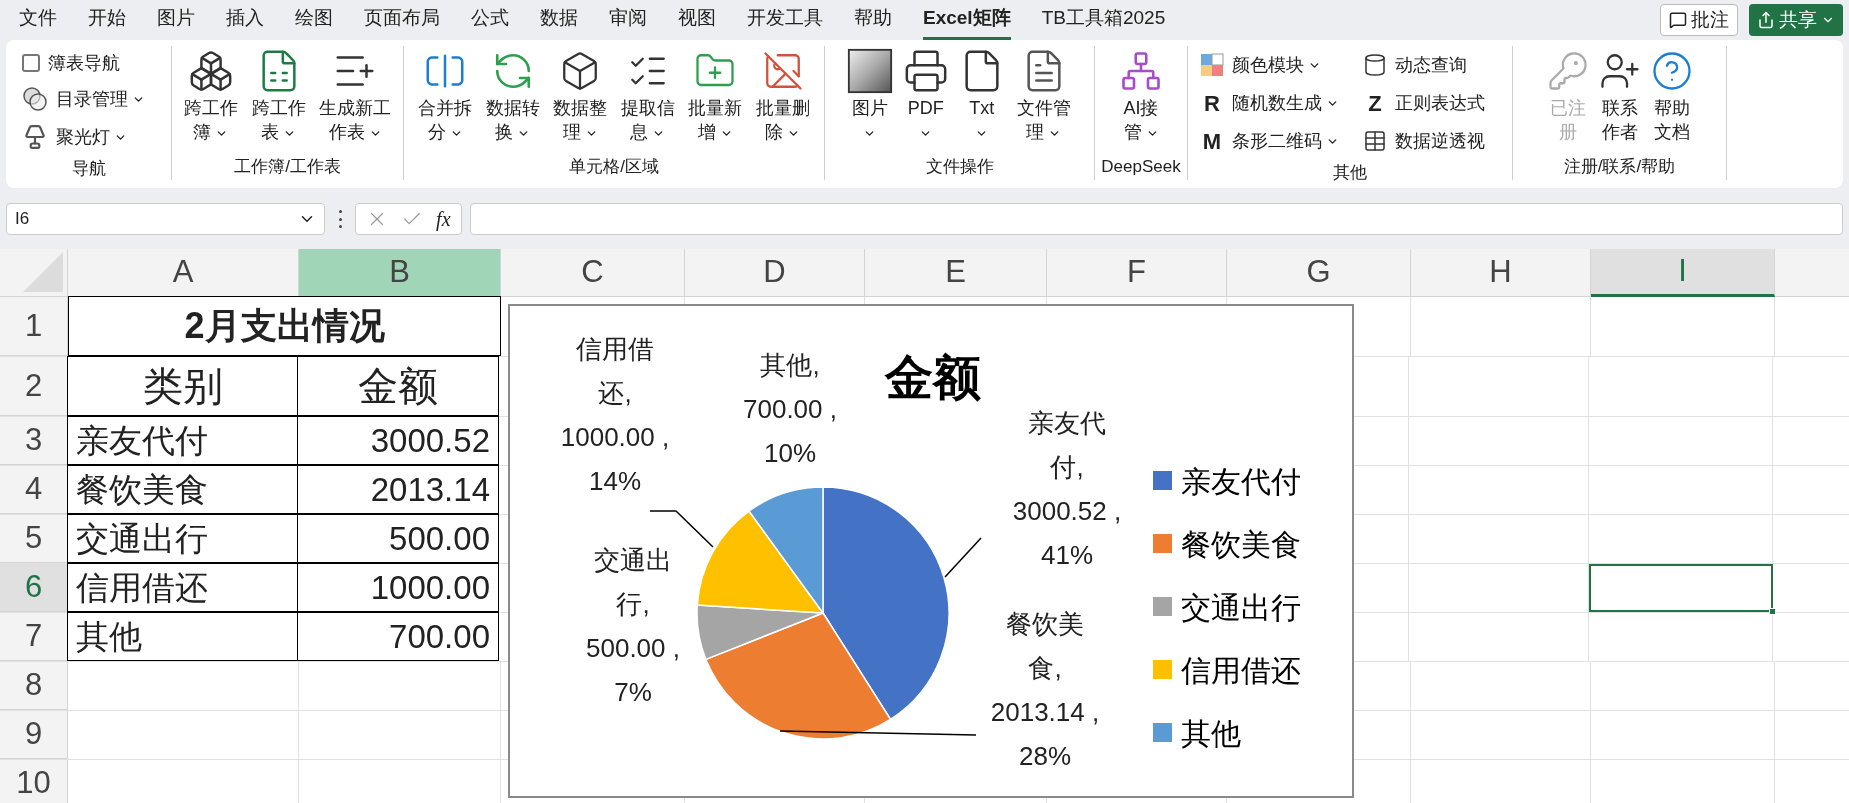 The height and width of the screenshot is (803, 1849). I want to click on ribbon-button: 提取信息, so click(648, 100).